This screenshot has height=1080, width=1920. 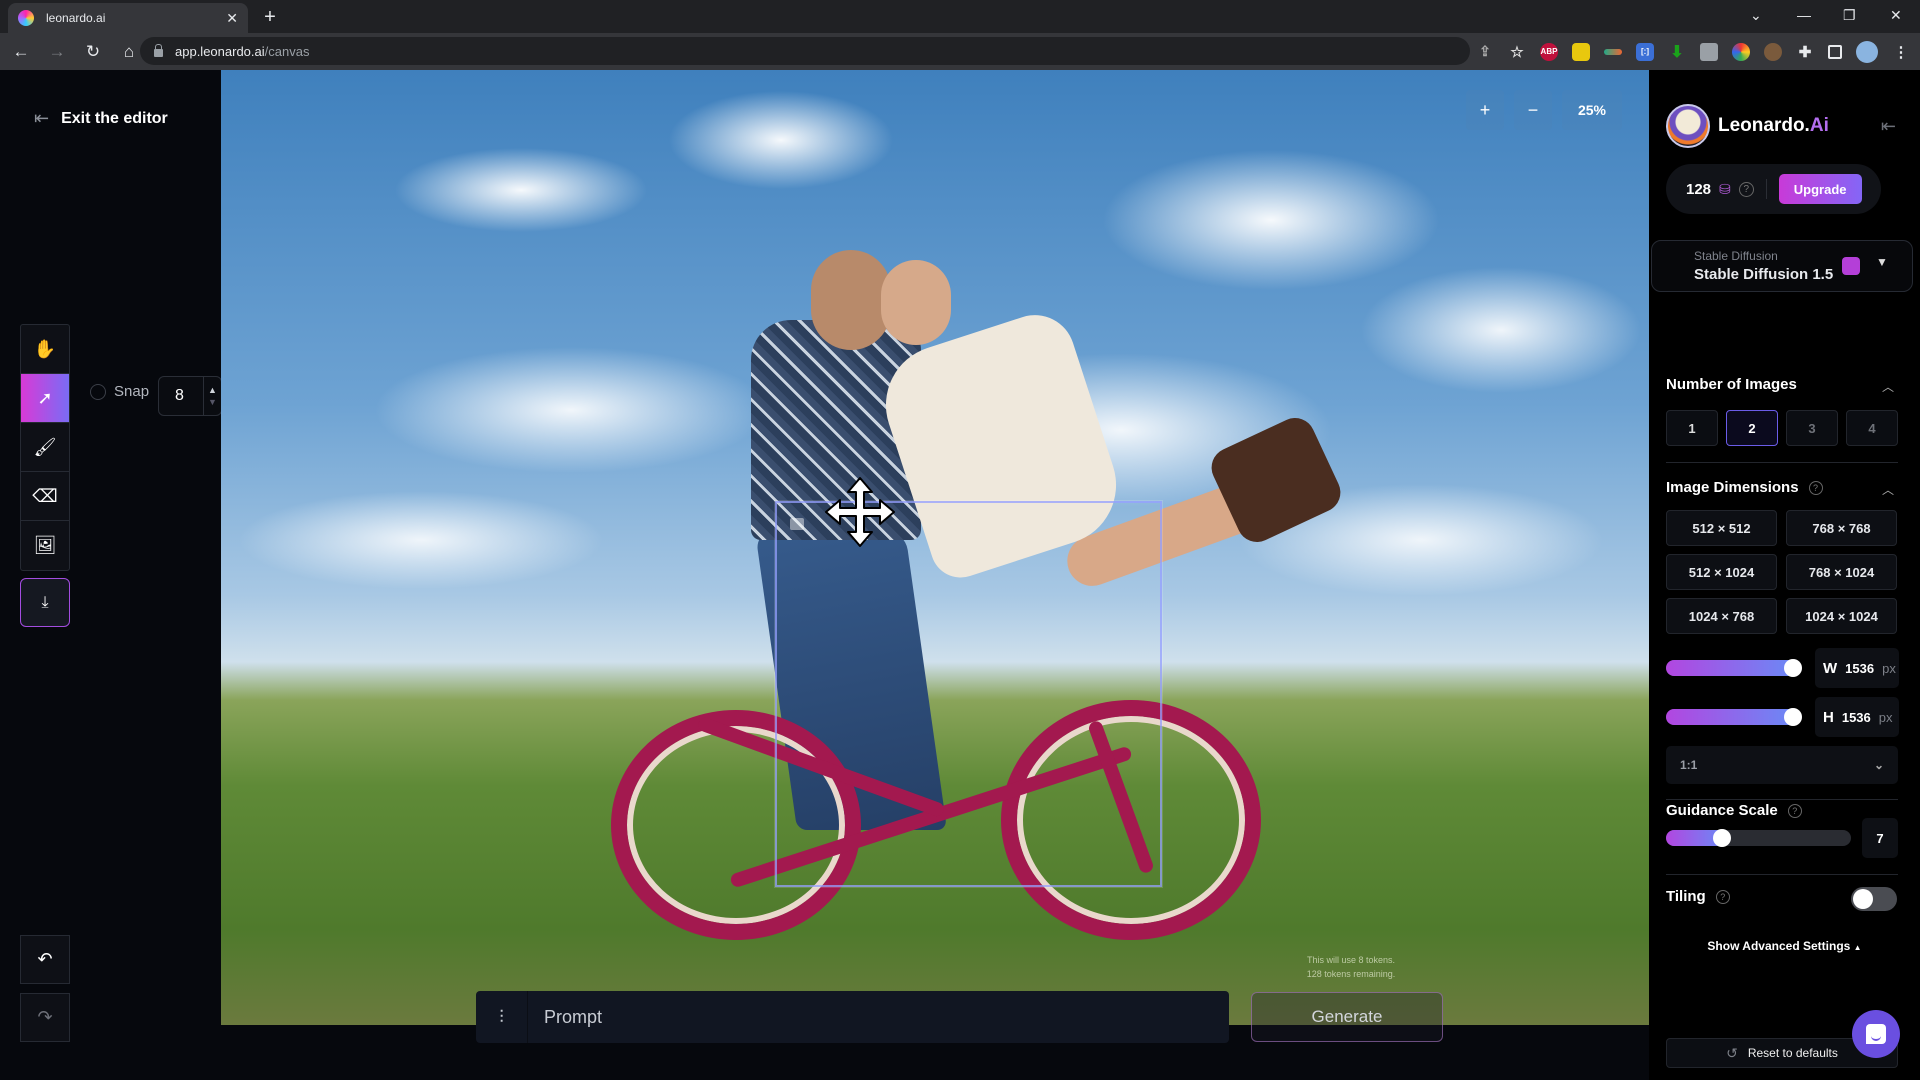 I want to click on color-wheel-extension-icon, so click(x=1741, y=51).